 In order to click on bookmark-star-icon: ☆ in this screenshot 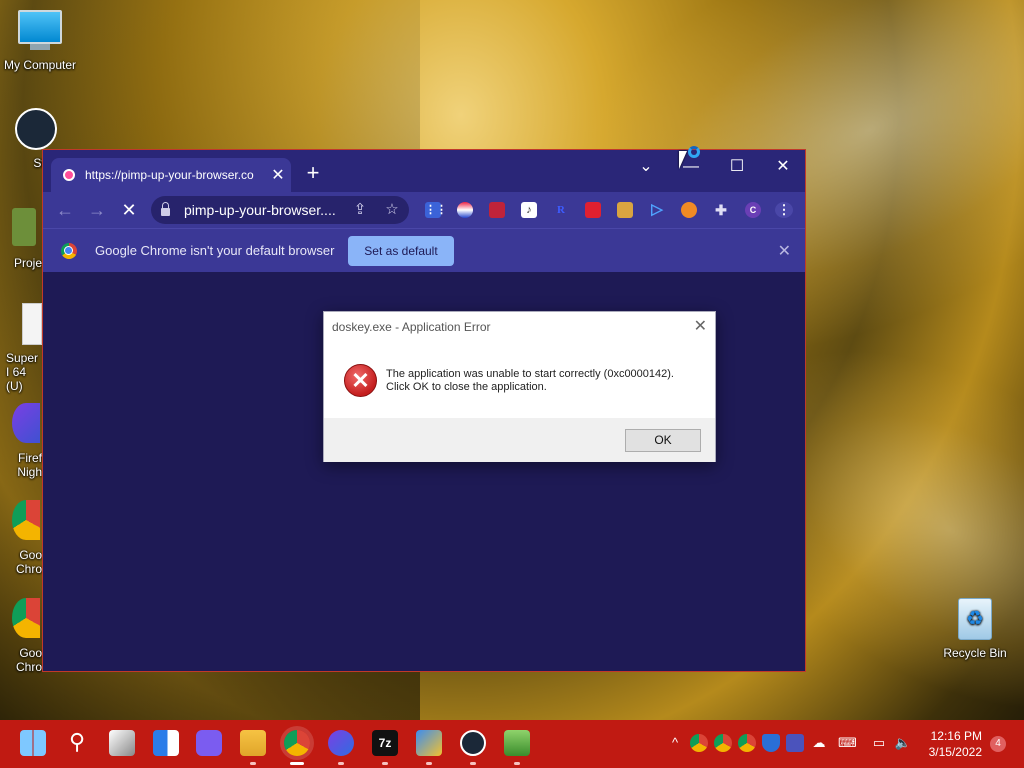, I will do `click(392, 210)`.